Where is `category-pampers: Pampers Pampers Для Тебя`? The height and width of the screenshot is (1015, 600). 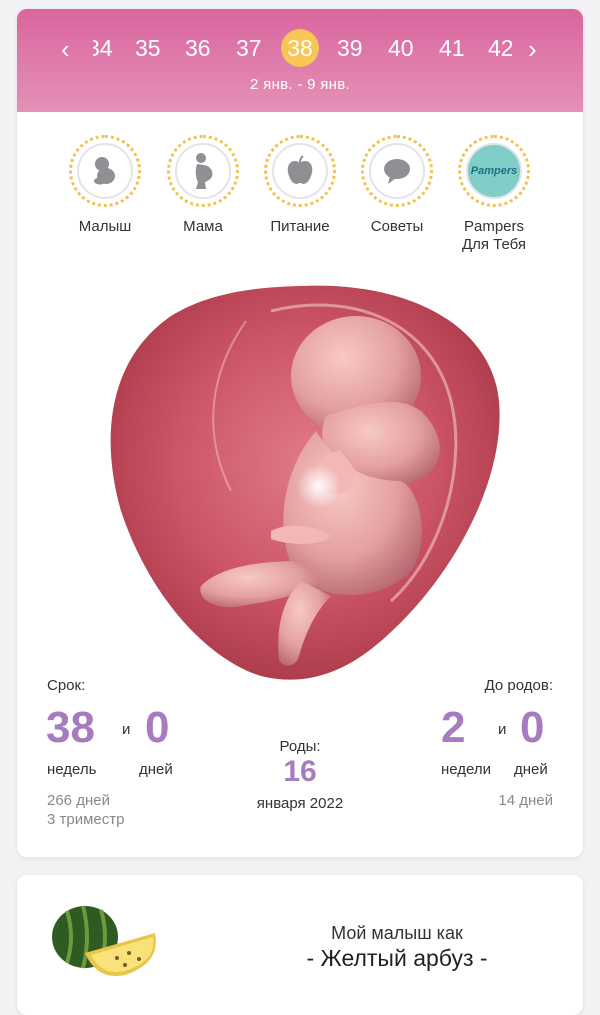 category-pampers: Pampers Pampers Для Тебя is located at coordinates (494, 194).